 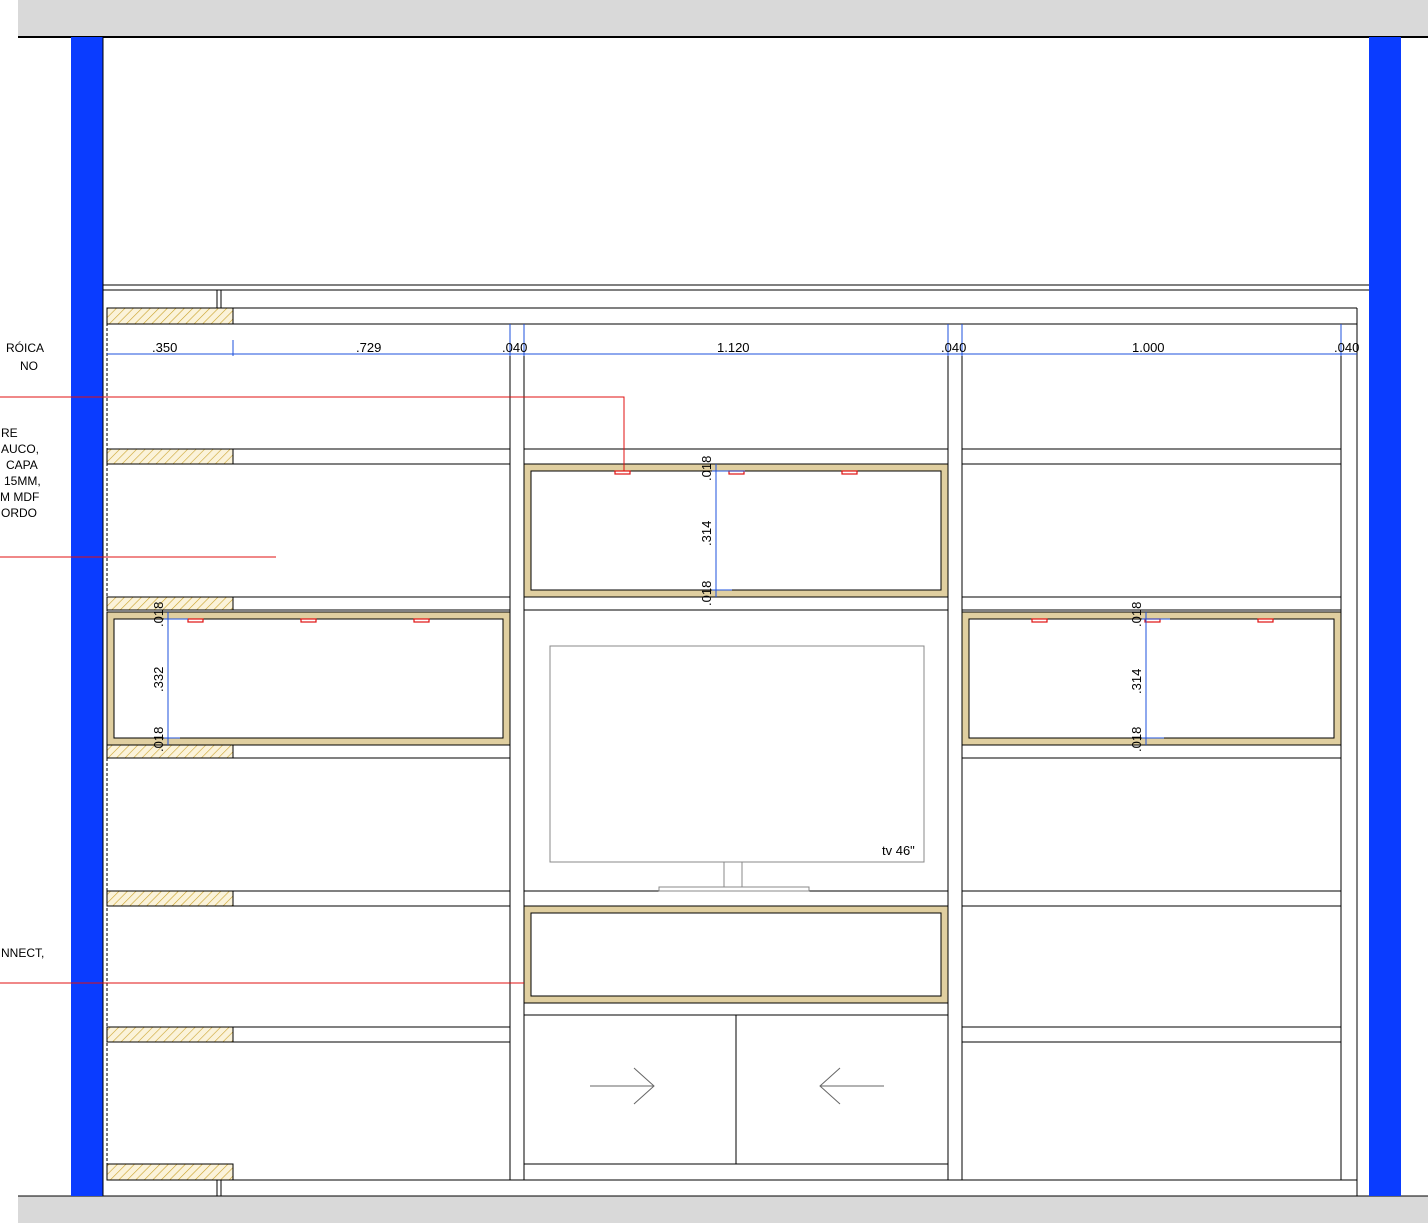 What do you see at coordinates (29, 366) in the screenshot?
I see `note-1-line-2: NO` at bounding box center [29, 366].